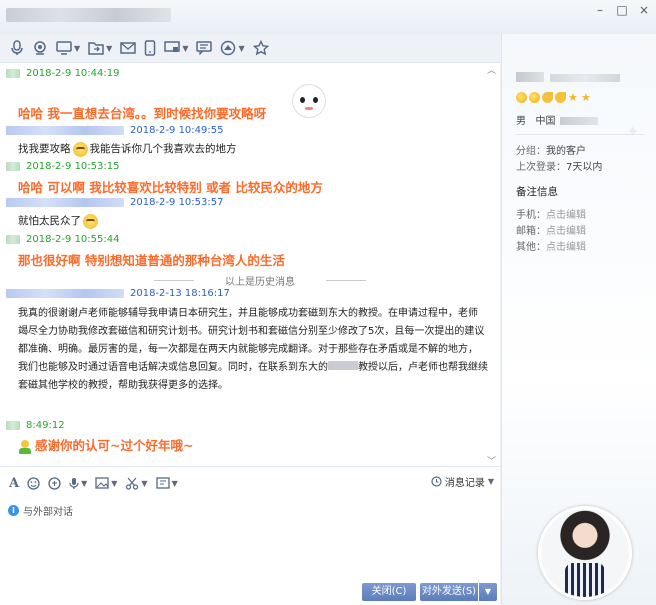 This screenshot has width=656, height=605. I want to click on message-text: 找我要攻略 我能告诉你几个我喜欢去的地方, so click(127, 149).